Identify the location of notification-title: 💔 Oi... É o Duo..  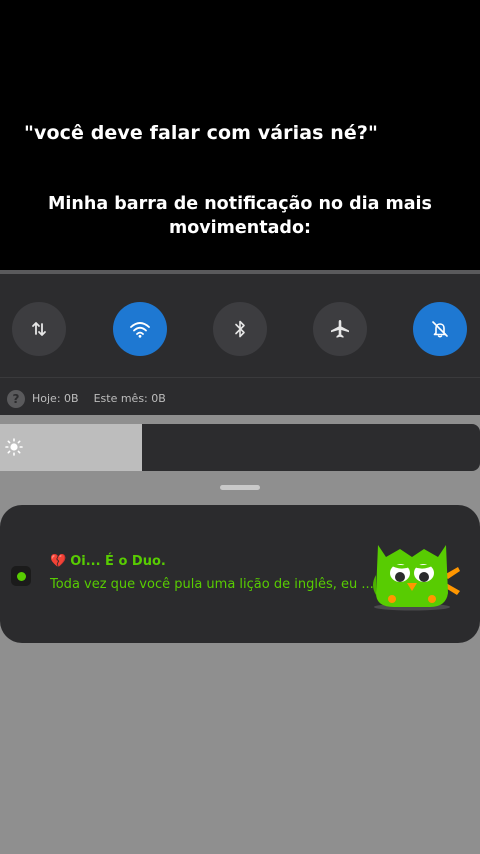
(108, 561).